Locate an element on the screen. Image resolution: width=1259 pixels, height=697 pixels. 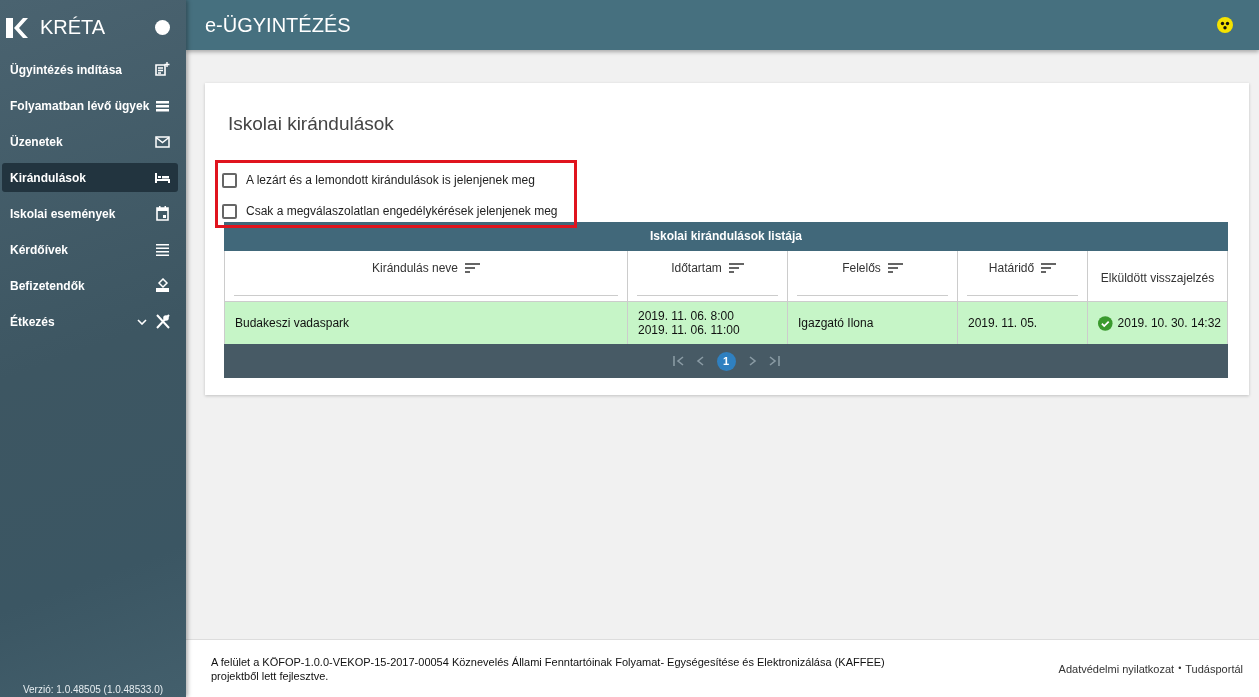
table-cell: 2019. 11. 06. 8:00 2019. 11. 06. 11:00 is located at coordinates (708, 323).